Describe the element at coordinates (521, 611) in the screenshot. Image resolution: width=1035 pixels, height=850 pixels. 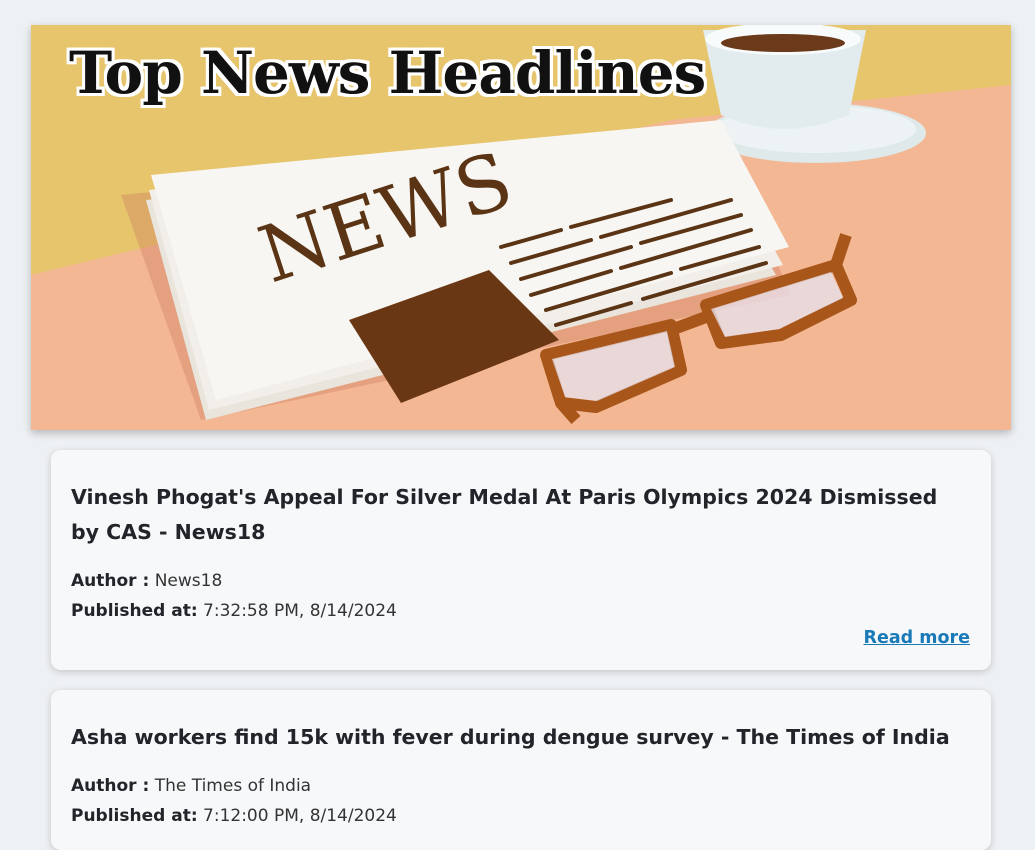
I see `published-line: Published at: 7:32:58 PM, 8/14/2024` at that location.